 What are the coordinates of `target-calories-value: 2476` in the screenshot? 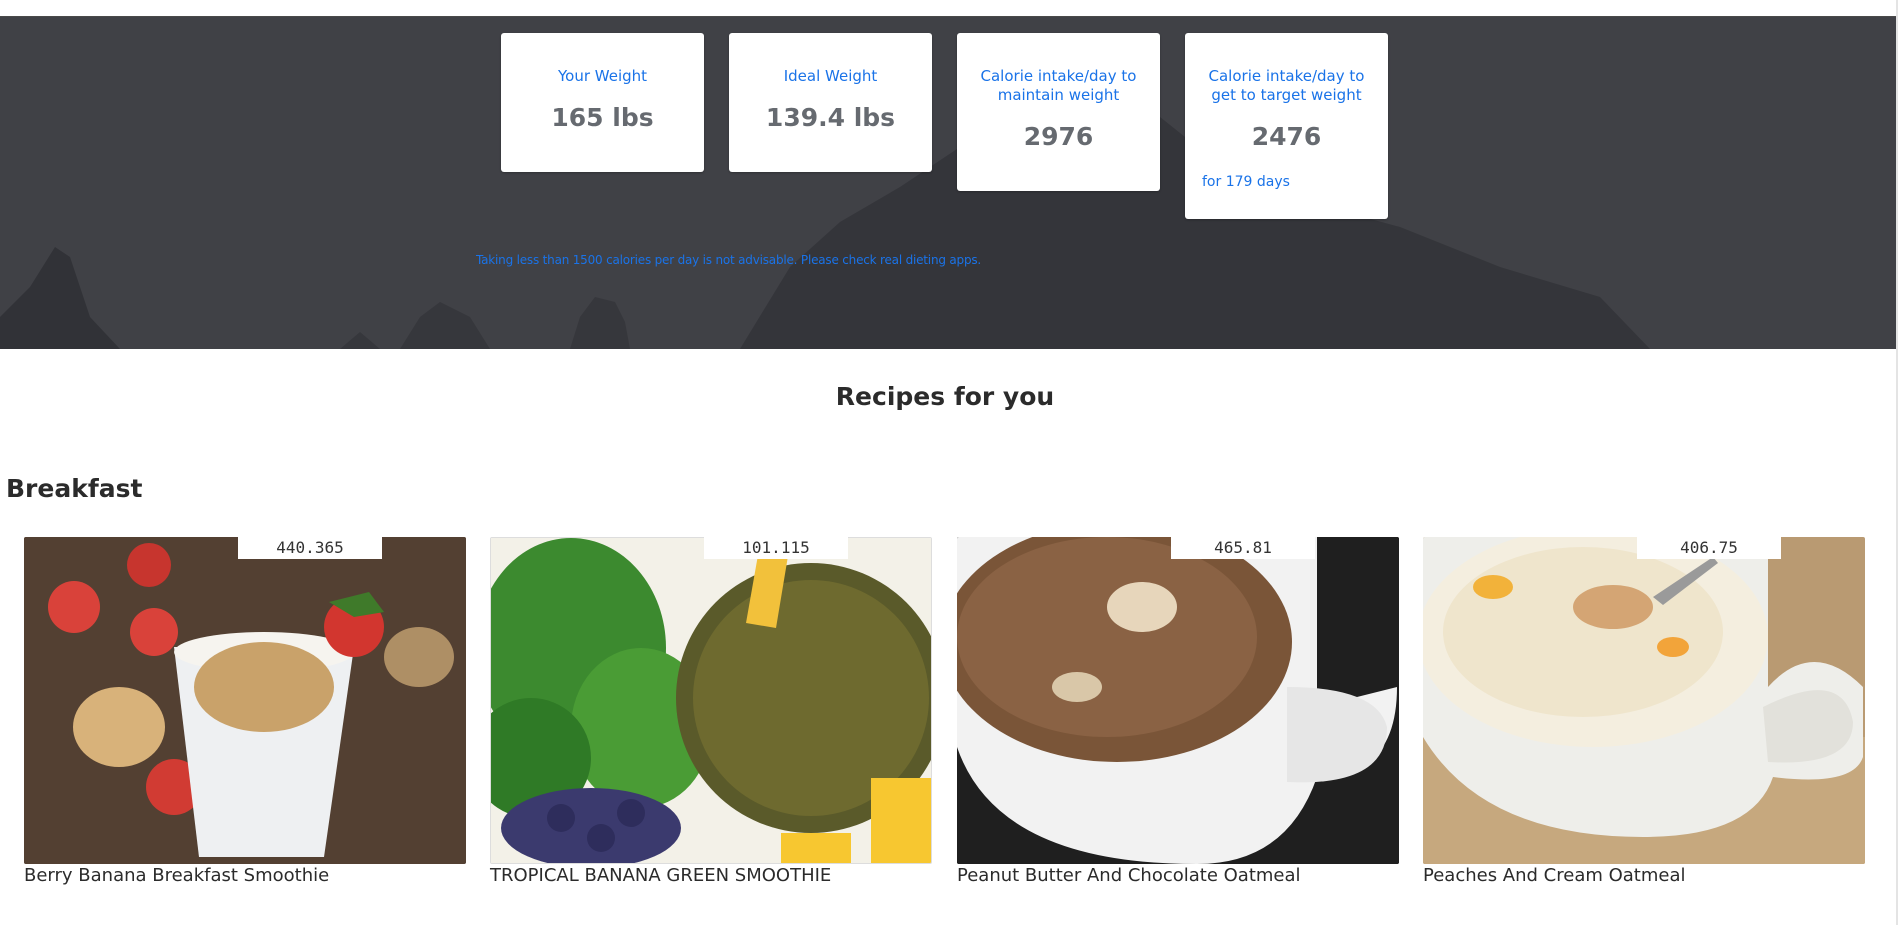 It's located at (1286, 136).